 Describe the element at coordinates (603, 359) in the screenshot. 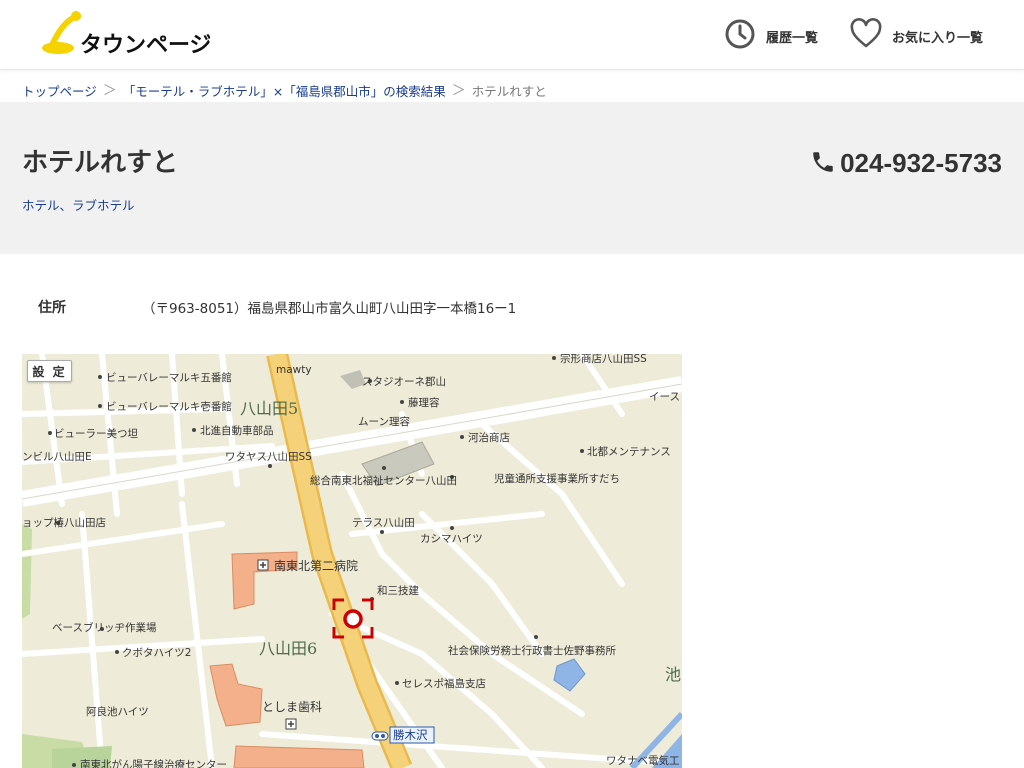

I see `map-place-label: 宗形商店八山田SS` at that location.